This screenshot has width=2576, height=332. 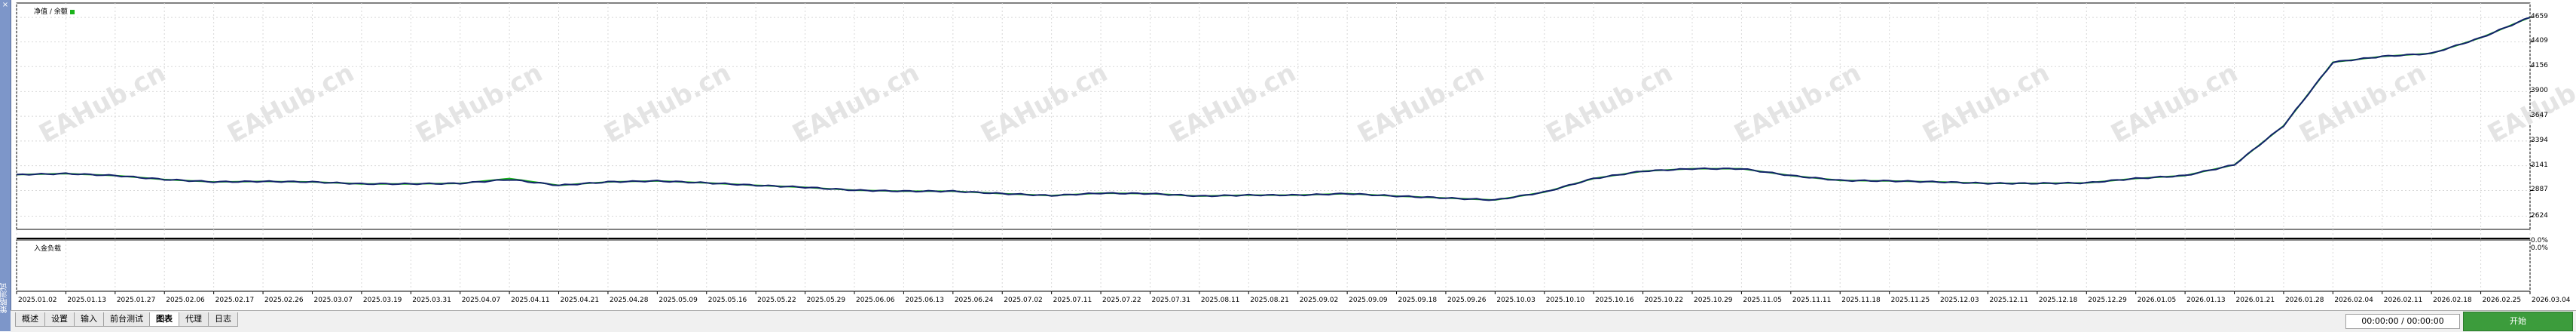 I want to click on tab-list: 概述 设置 输入 前台测试 图表 代理 日志, so click(x=126, y=319).